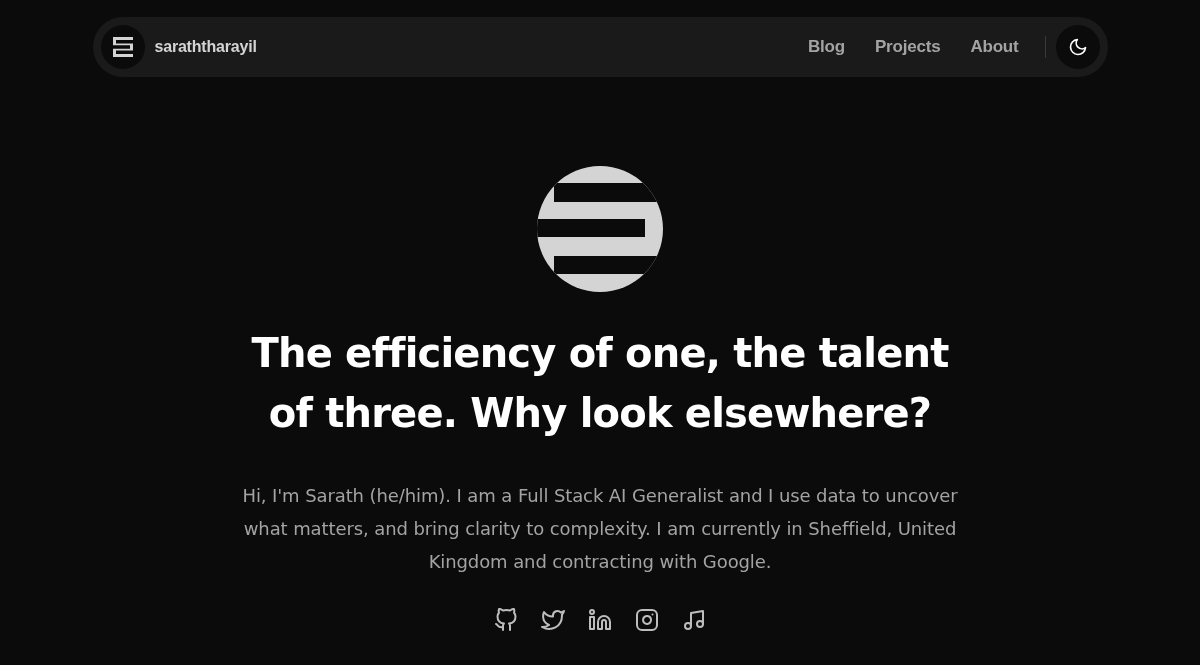 The image size is (1200, 665). Describe the element at coordinates (205, 47) in the screenshot. I see `site-name-link: saraththarayil` at that location.